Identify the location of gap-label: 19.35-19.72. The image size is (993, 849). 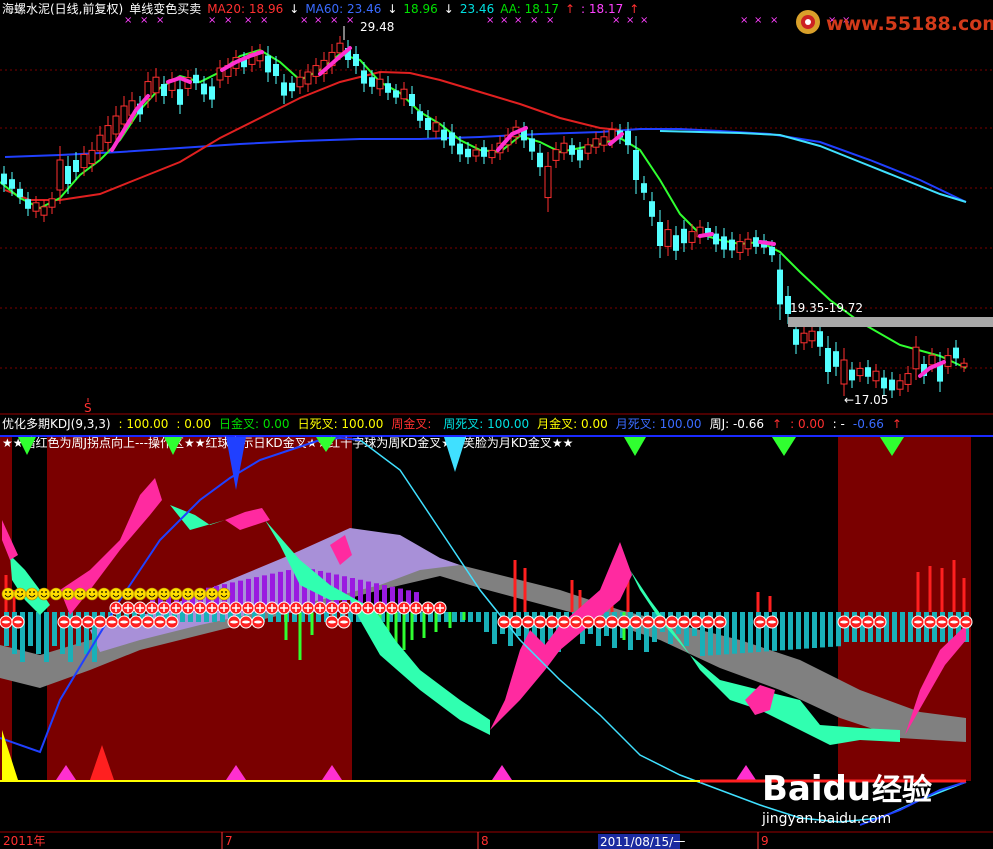
(826, 308).